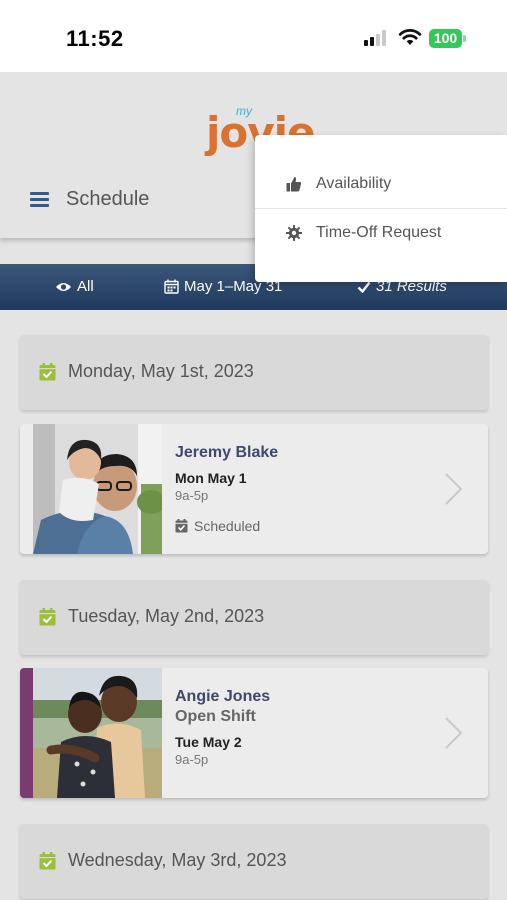  Describe the element at coordinates (95, 38) in the screenshot. I see `status-time: 11:52` at that location.